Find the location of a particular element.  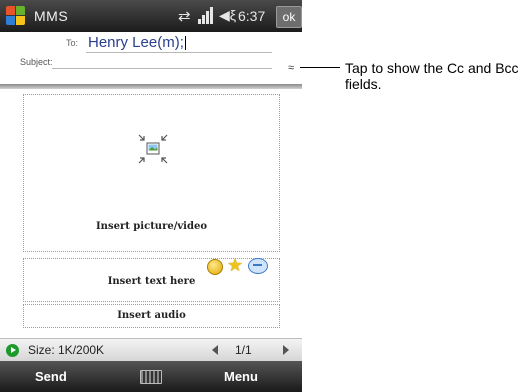

slide-page-indicator: 1/1 is located at coordinates (243, 350).